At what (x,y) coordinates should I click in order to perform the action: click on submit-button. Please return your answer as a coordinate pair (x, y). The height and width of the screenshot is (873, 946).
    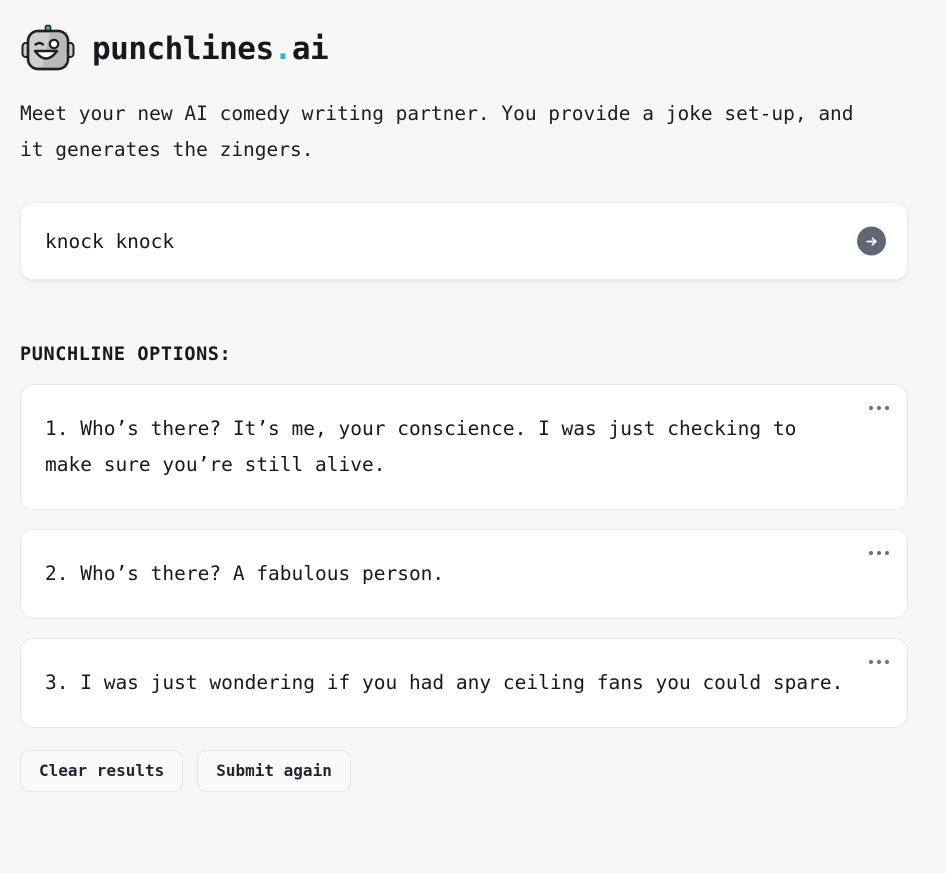
    Looking at the image, I should click on (871, 241).